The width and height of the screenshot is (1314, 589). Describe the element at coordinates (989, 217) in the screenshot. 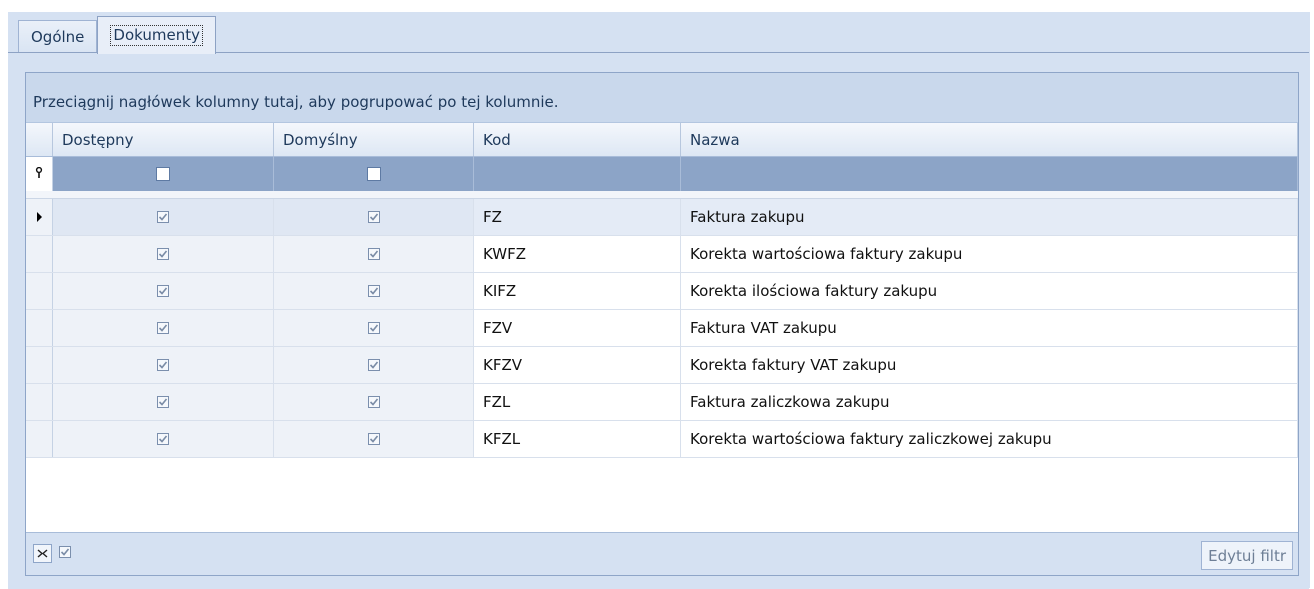

I see `cell-nazwa: Faktura zakupu` at that location.